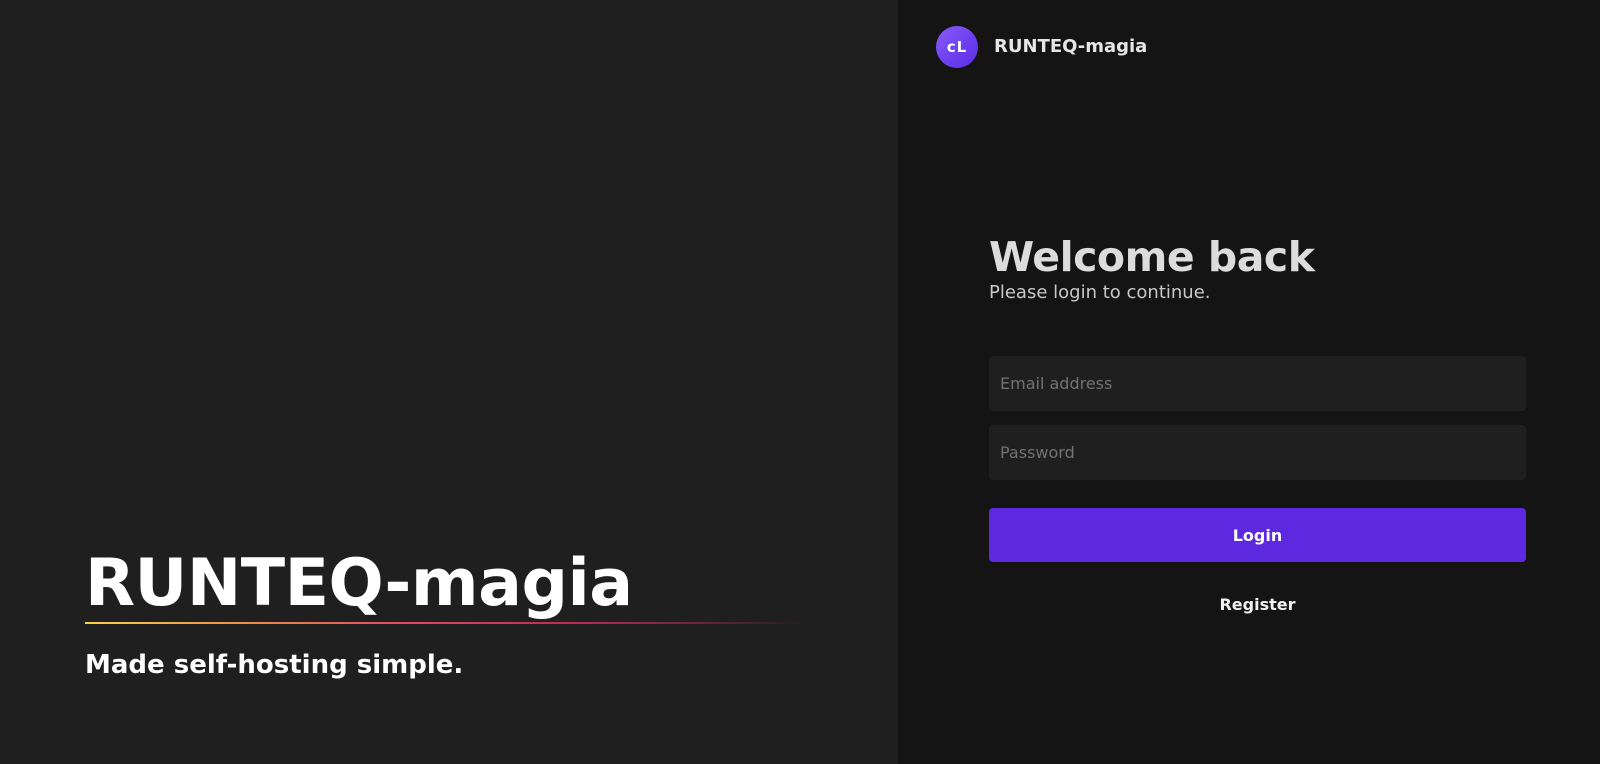 The image size is (1600, 764). I want to click on hero-gradient-underline, so click(445, 623).